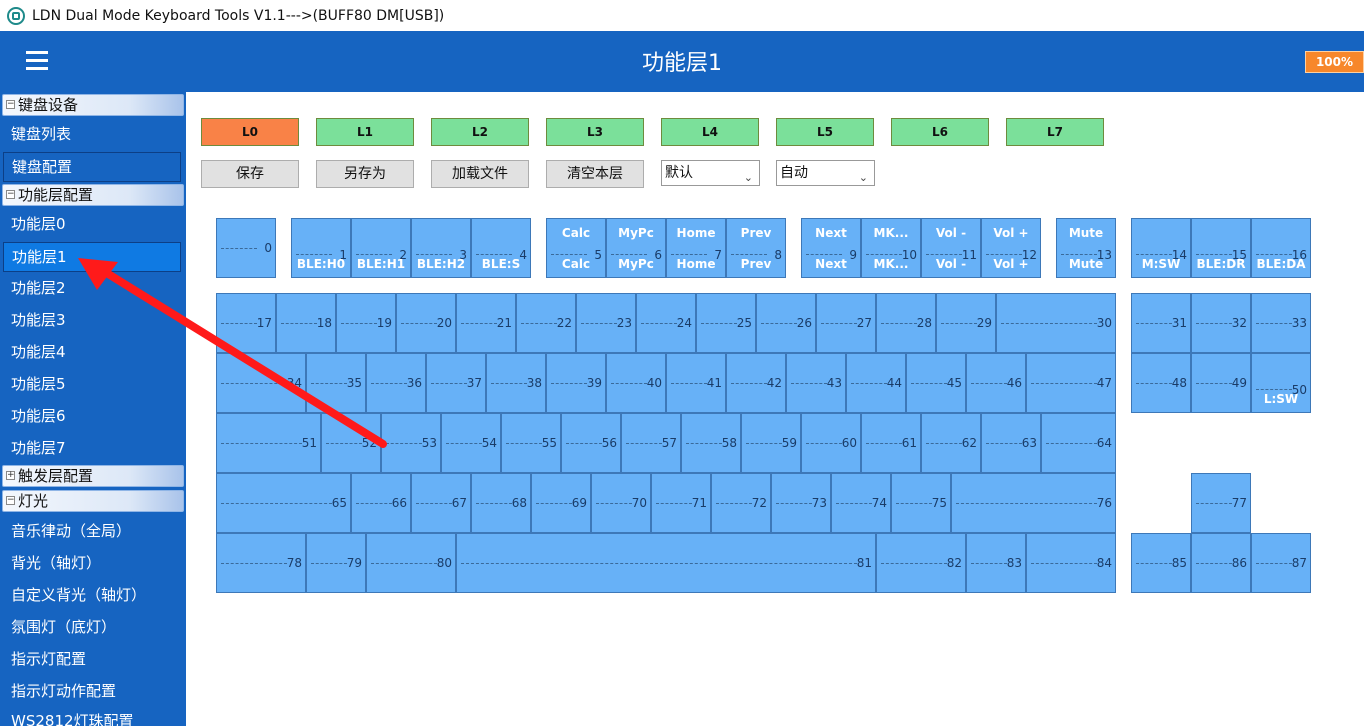  I want to click on key-38: 38, so click(516, 383).